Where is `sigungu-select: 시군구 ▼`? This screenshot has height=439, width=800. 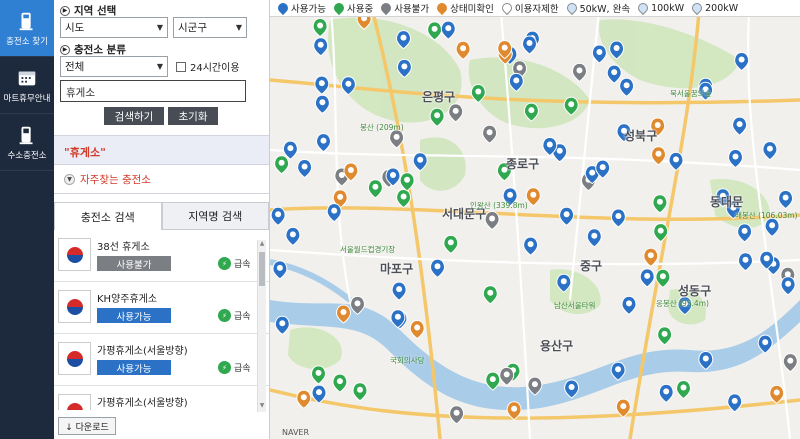 sigungu-select: 시군구 ▼ is located at coordinates (210, 27).